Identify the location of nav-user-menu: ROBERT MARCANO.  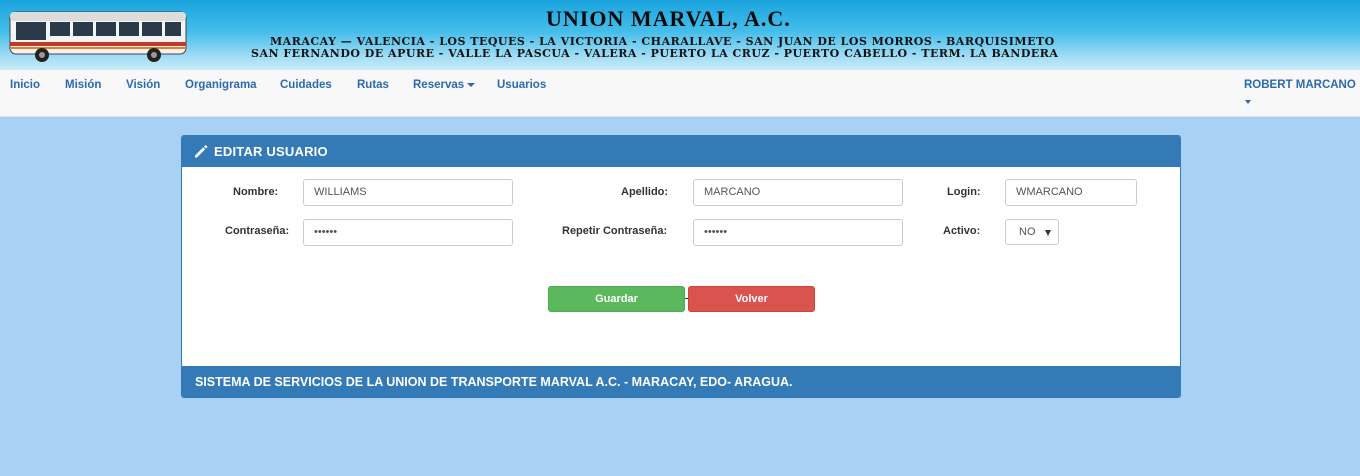
(1300, 85).